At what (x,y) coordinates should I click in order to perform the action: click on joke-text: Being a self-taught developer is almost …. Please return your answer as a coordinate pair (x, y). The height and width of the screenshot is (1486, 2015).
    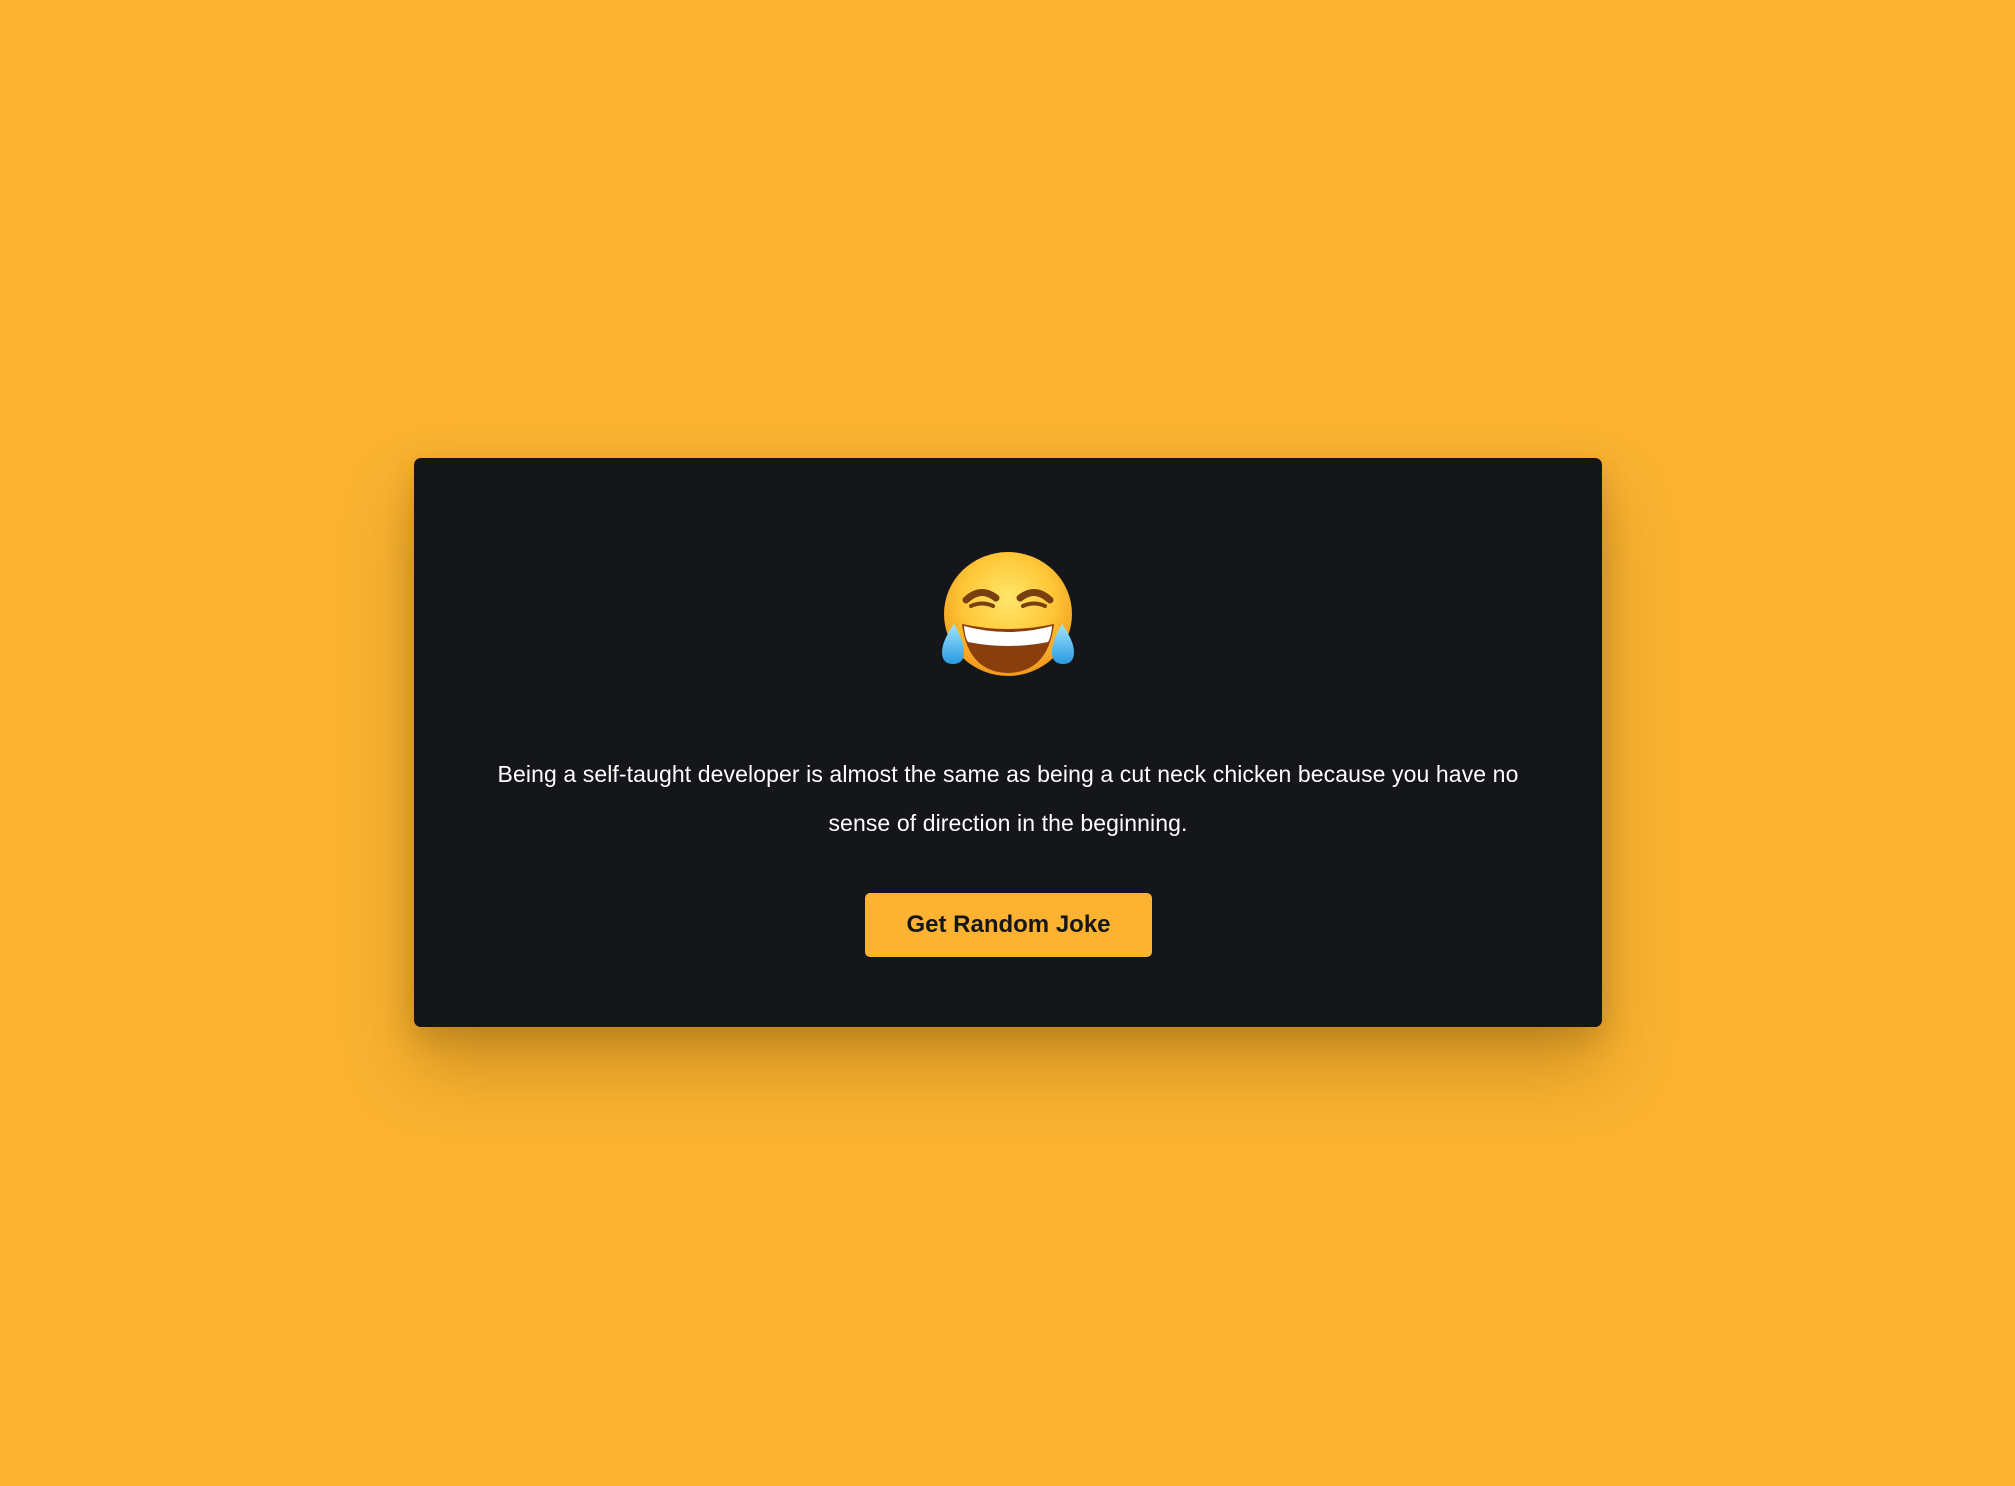
    Looking at the image, I should click on (1008, 798).